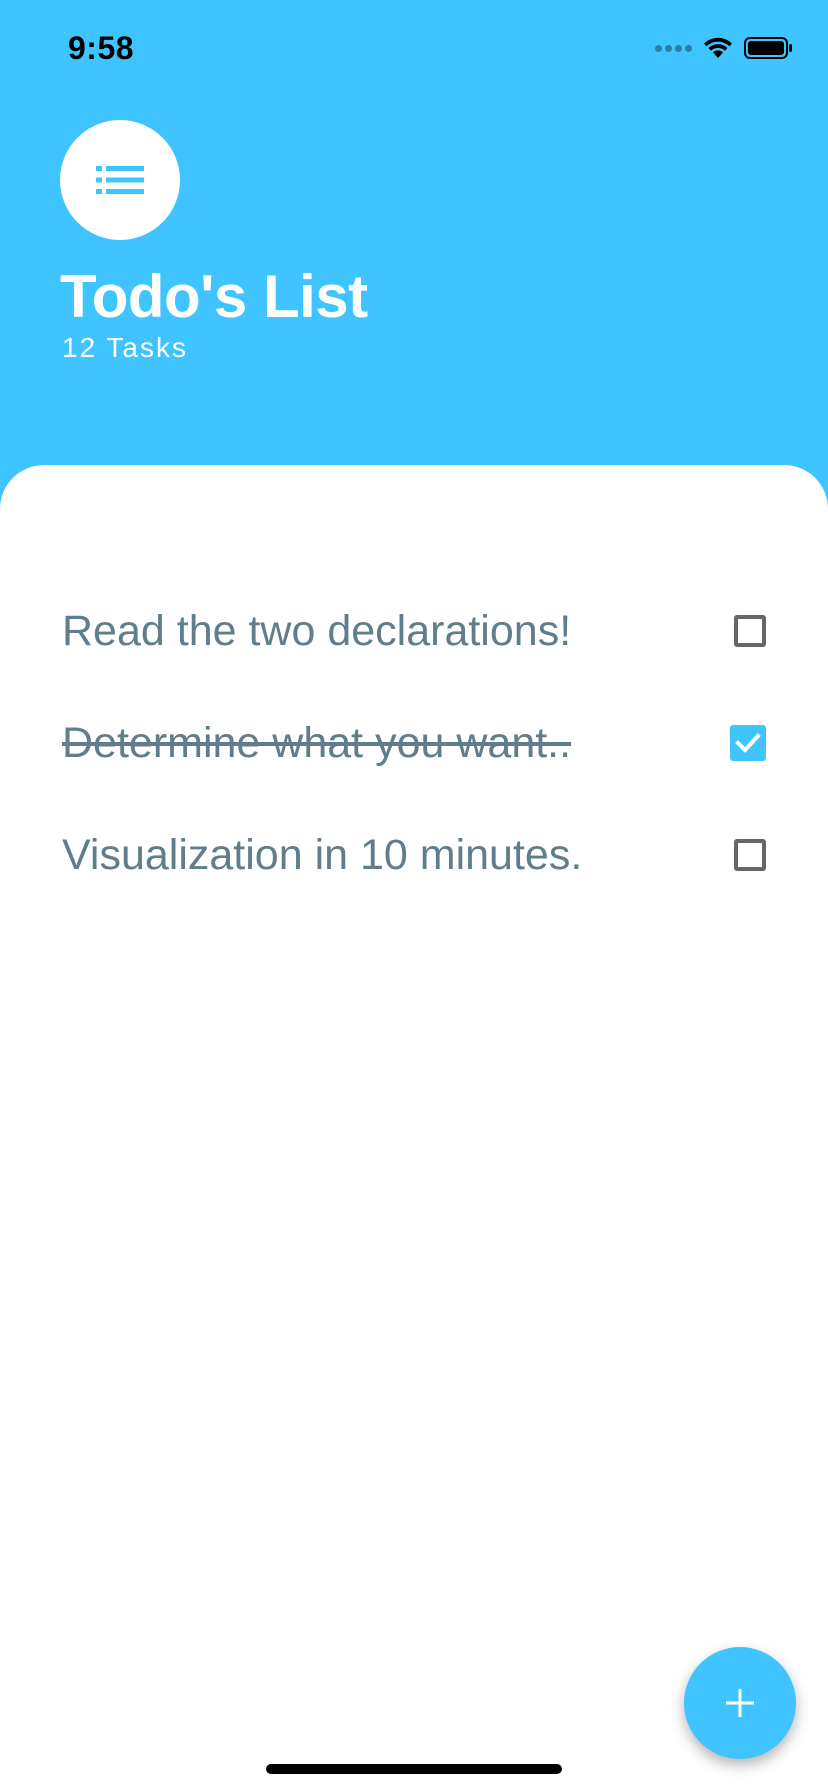 Image resolution: width=828 pixels, height=1792 pixels. What do you see at coordinates (718, 47) in the screenshot?
I see `wifi-icon` at bounding box center [718, 47].